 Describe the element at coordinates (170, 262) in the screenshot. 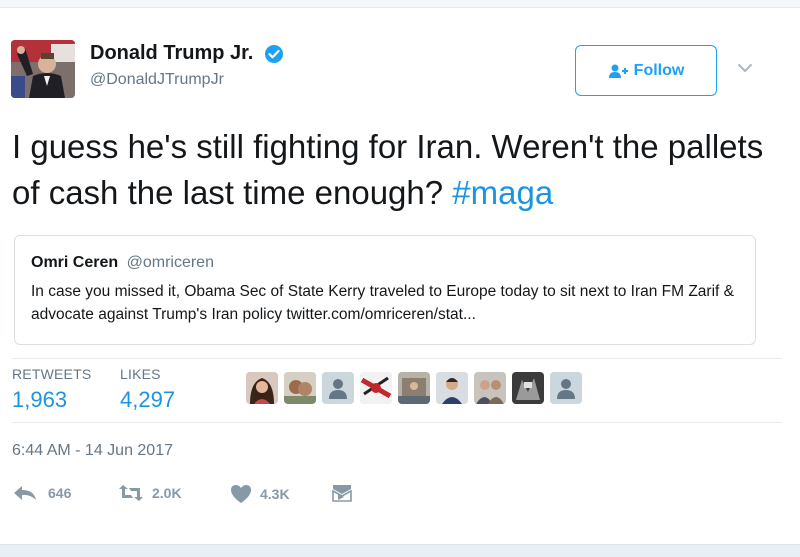

I see `quoted-author-handle: @omriceren` at that location.